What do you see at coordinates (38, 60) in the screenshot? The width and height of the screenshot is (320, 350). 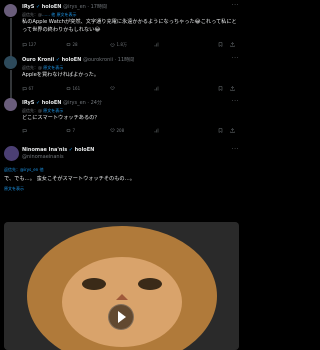 I see `author-name: Ouro Kronii` at bounding box center [38, 60].